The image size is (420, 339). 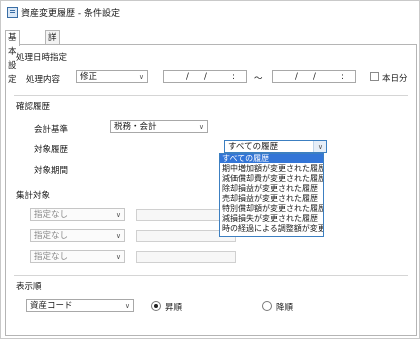 What do you see at coordinates (296, 77) in the screenshot?
I see `date-to-slash1: /` at bounding box center [296, 77].